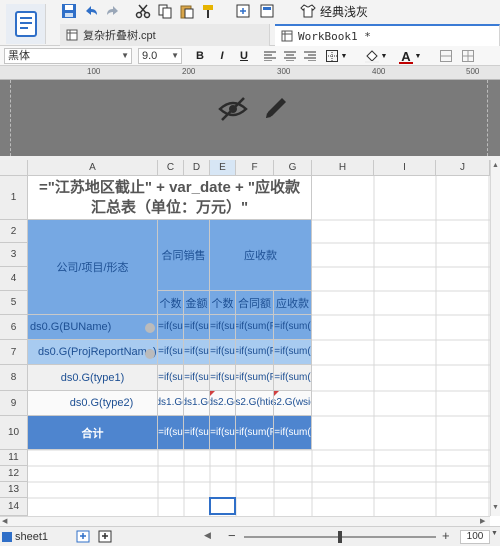  Describe the element at coordinates (197, 168) in the screenshot. I see `column-header-d: D` at that location.